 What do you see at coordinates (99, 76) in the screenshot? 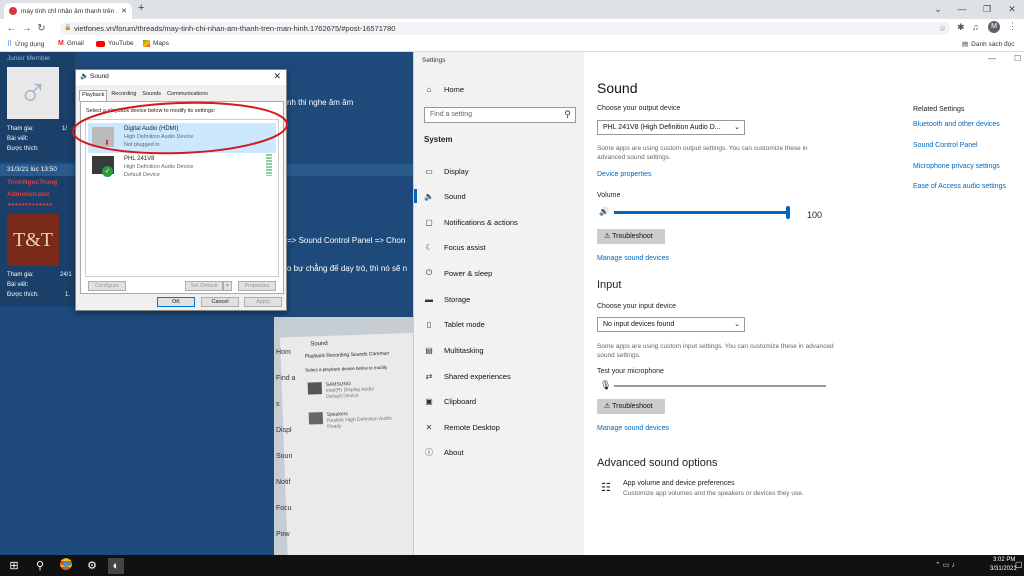
I see `sound-dialog-title: Sound` at bounding box center [99, 76].